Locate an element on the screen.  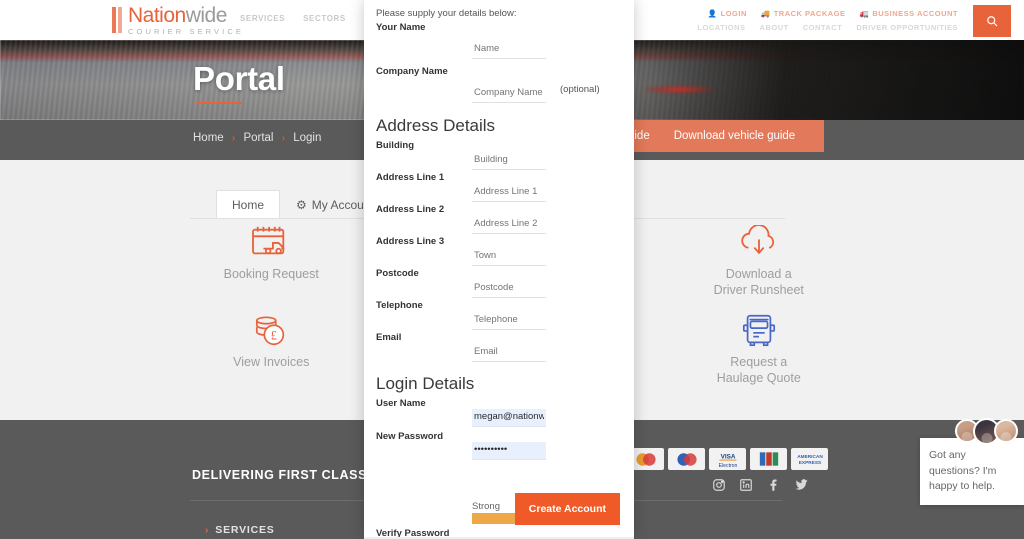
tab-home: Home is located at coordinates (248, 204).